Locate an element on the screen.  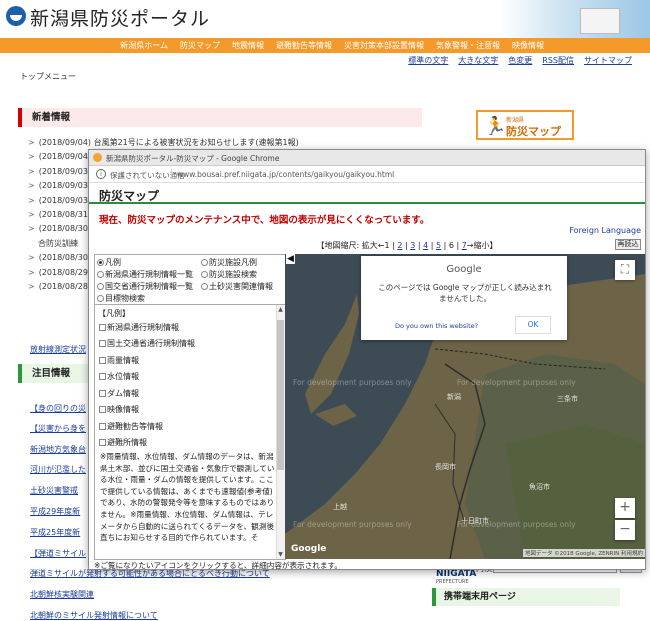
featured-link: 河川が氾濫した is located at coordinates (58, 469).